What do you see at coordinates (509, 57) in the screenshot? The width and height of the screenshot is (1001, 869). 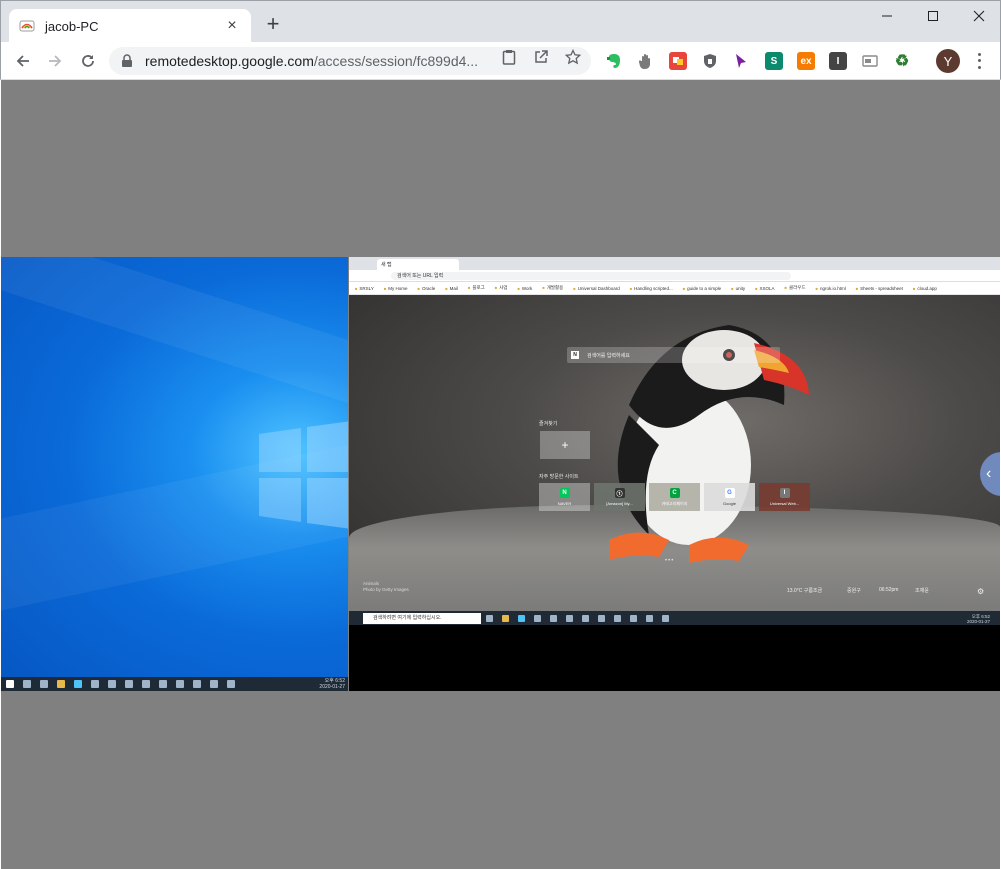 I see `clipboard-icon` at bounding box center [509, 57].